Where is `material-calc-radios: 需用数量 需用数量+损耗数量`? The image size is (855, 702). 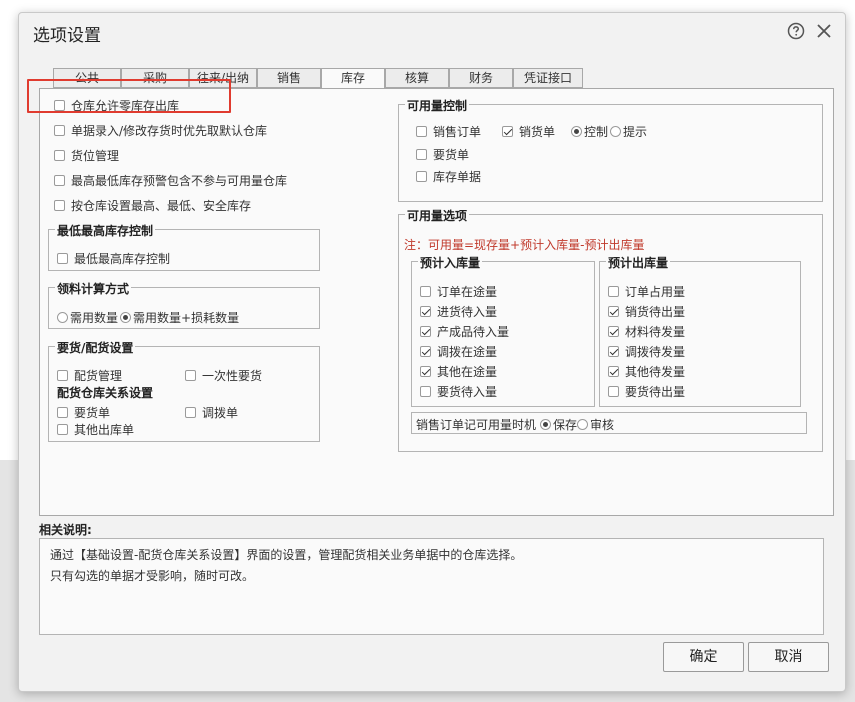 material-calc-radios: 需用数量 需用数量+损耗数量 is located at coordinates (148, 317).